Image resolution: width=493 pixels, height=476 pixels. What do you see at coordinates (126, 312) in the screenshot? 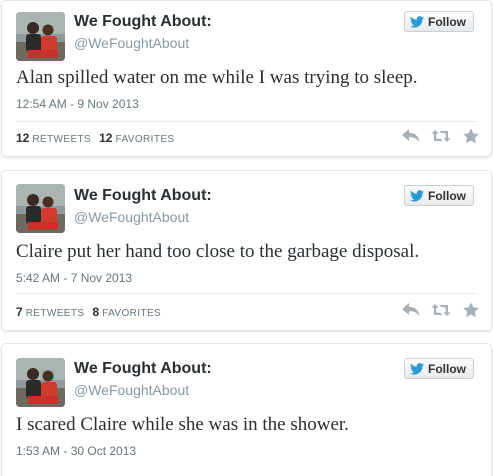
I see `favorite-count: 8 FAVORITES` at bounding box center [126, 312].